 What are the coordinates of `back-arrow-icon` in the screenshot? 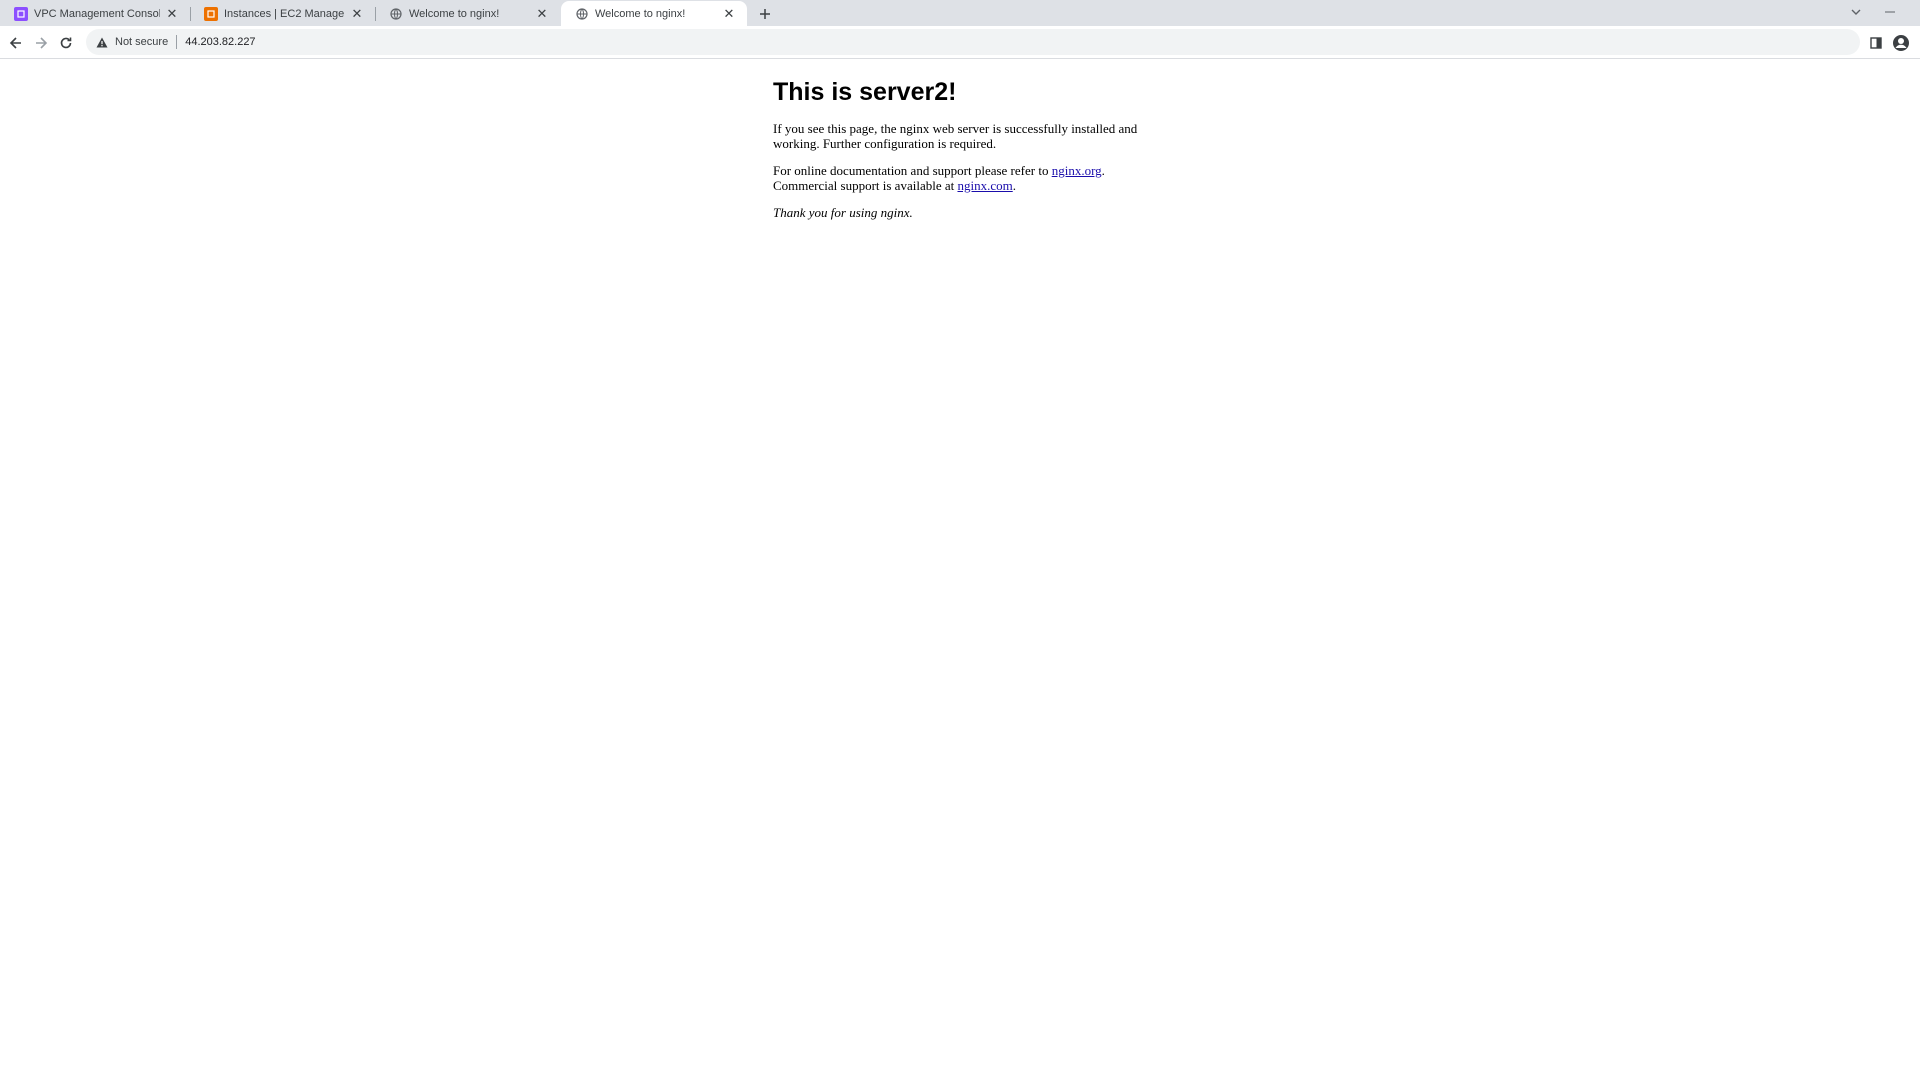 It's located at (15, 43).